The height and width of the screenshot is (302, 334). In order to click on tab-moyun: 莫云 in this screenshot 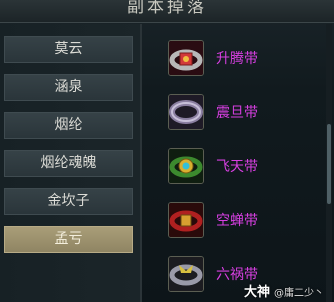, I will do `click(68, 49)`.